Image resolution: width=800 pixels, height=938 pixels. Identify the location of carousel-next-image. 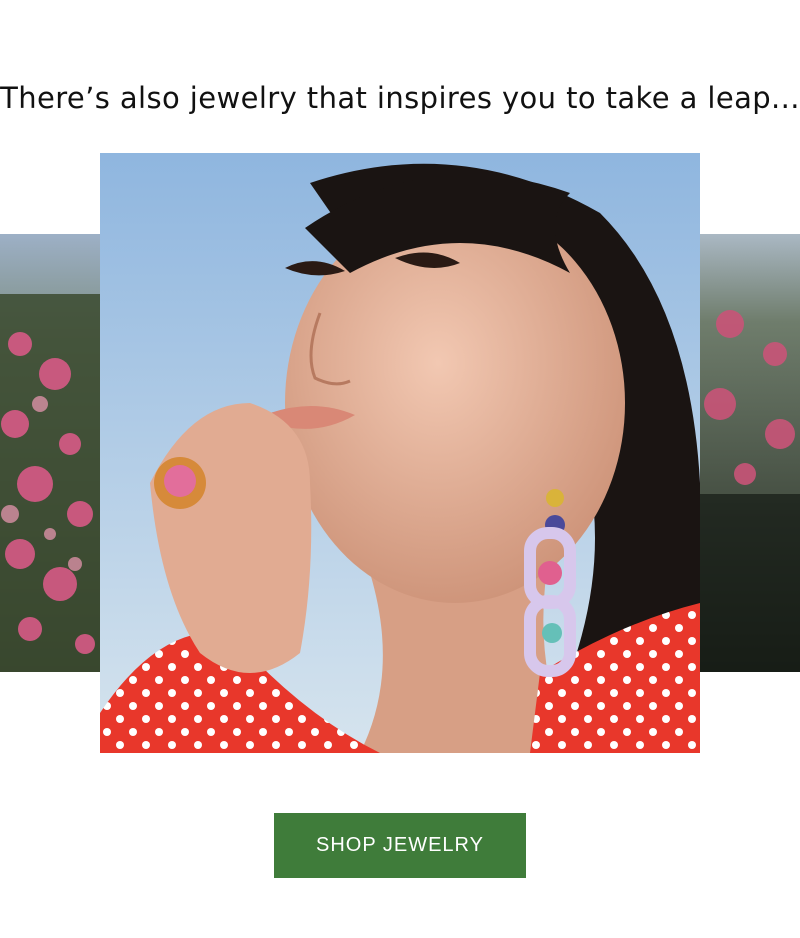
(750, 453).